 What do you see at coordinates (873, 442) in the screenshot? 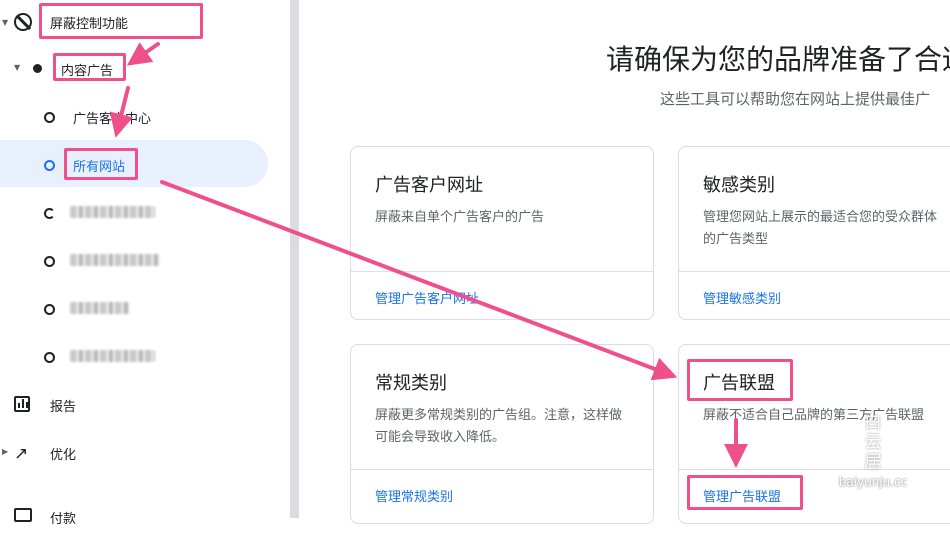
I see `watermark-char: 云` at bounding box center [873, 442].